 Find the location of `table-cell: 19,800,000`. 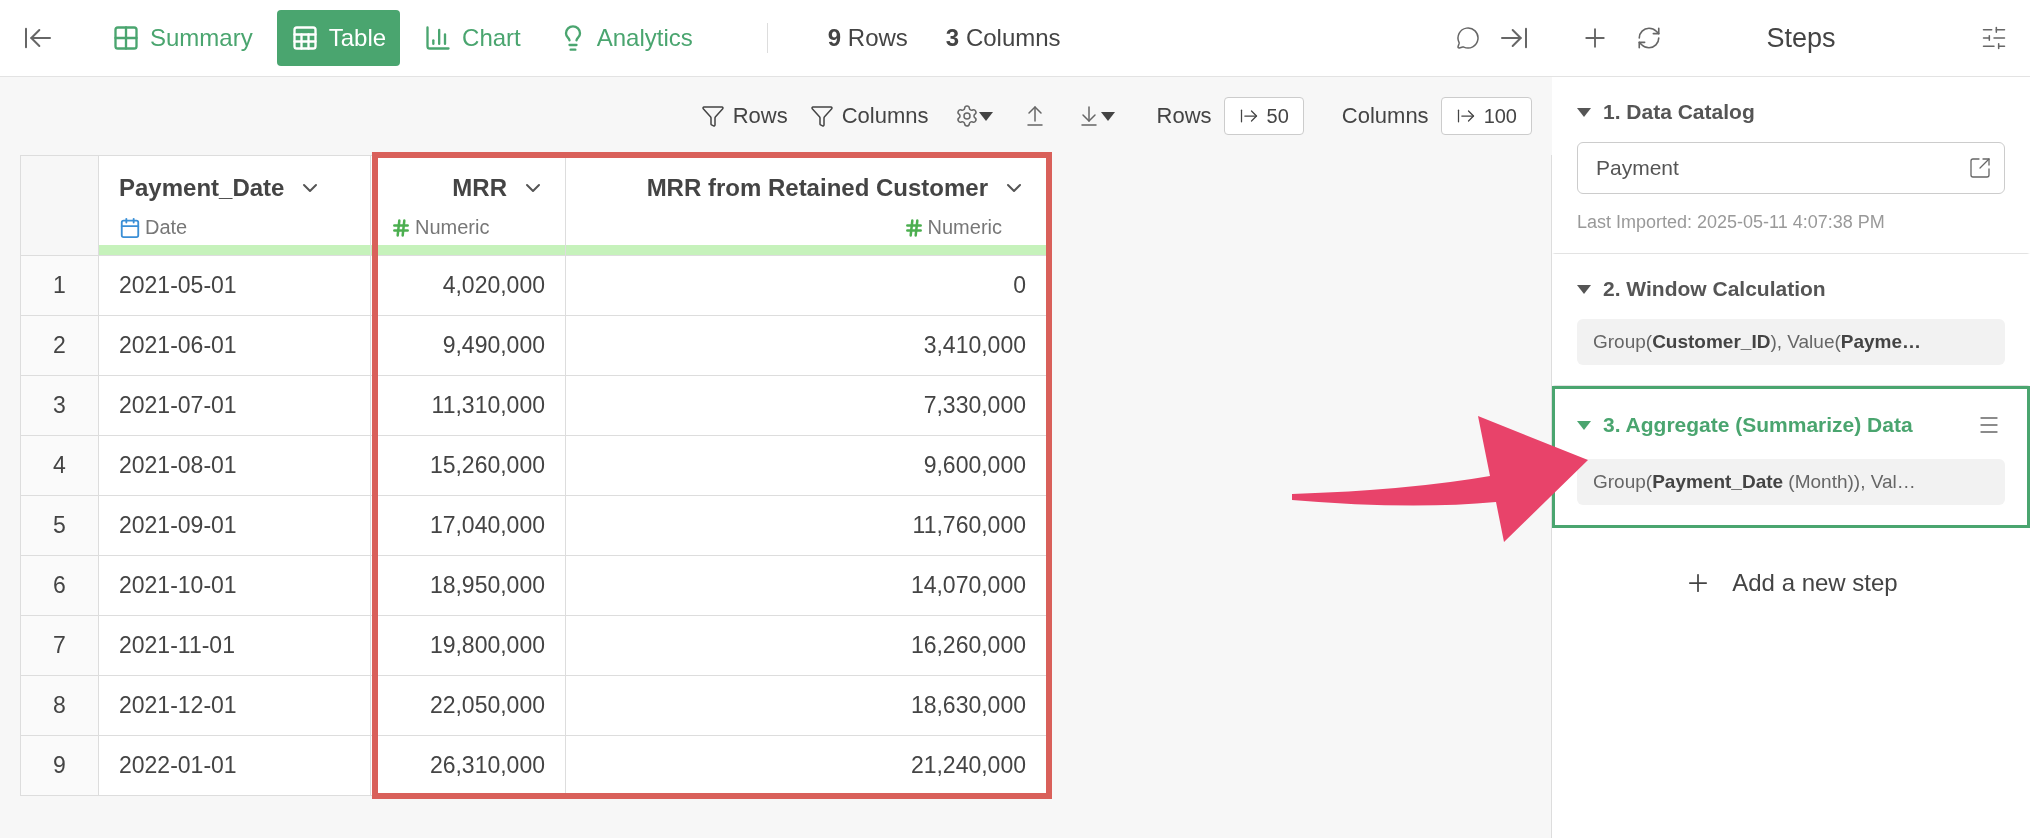

table-cell: 19,800,000 is located at coordinates (468, 646).